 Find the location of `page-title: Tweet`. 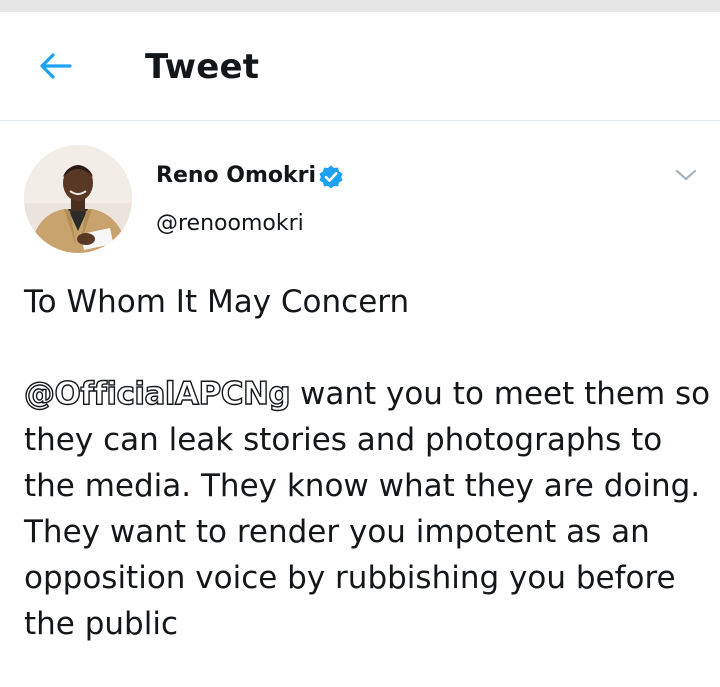

page-title: Tweet is located at coordinates (202, 67).